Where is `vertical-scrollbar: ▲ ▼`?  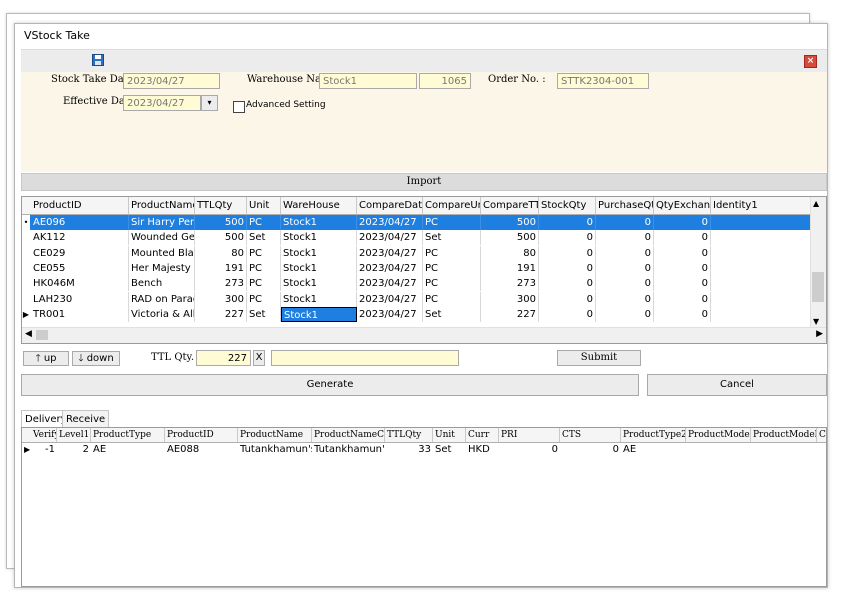 vertical-scrollbar: ▲ ▼ is located at coordinates (818, 262).